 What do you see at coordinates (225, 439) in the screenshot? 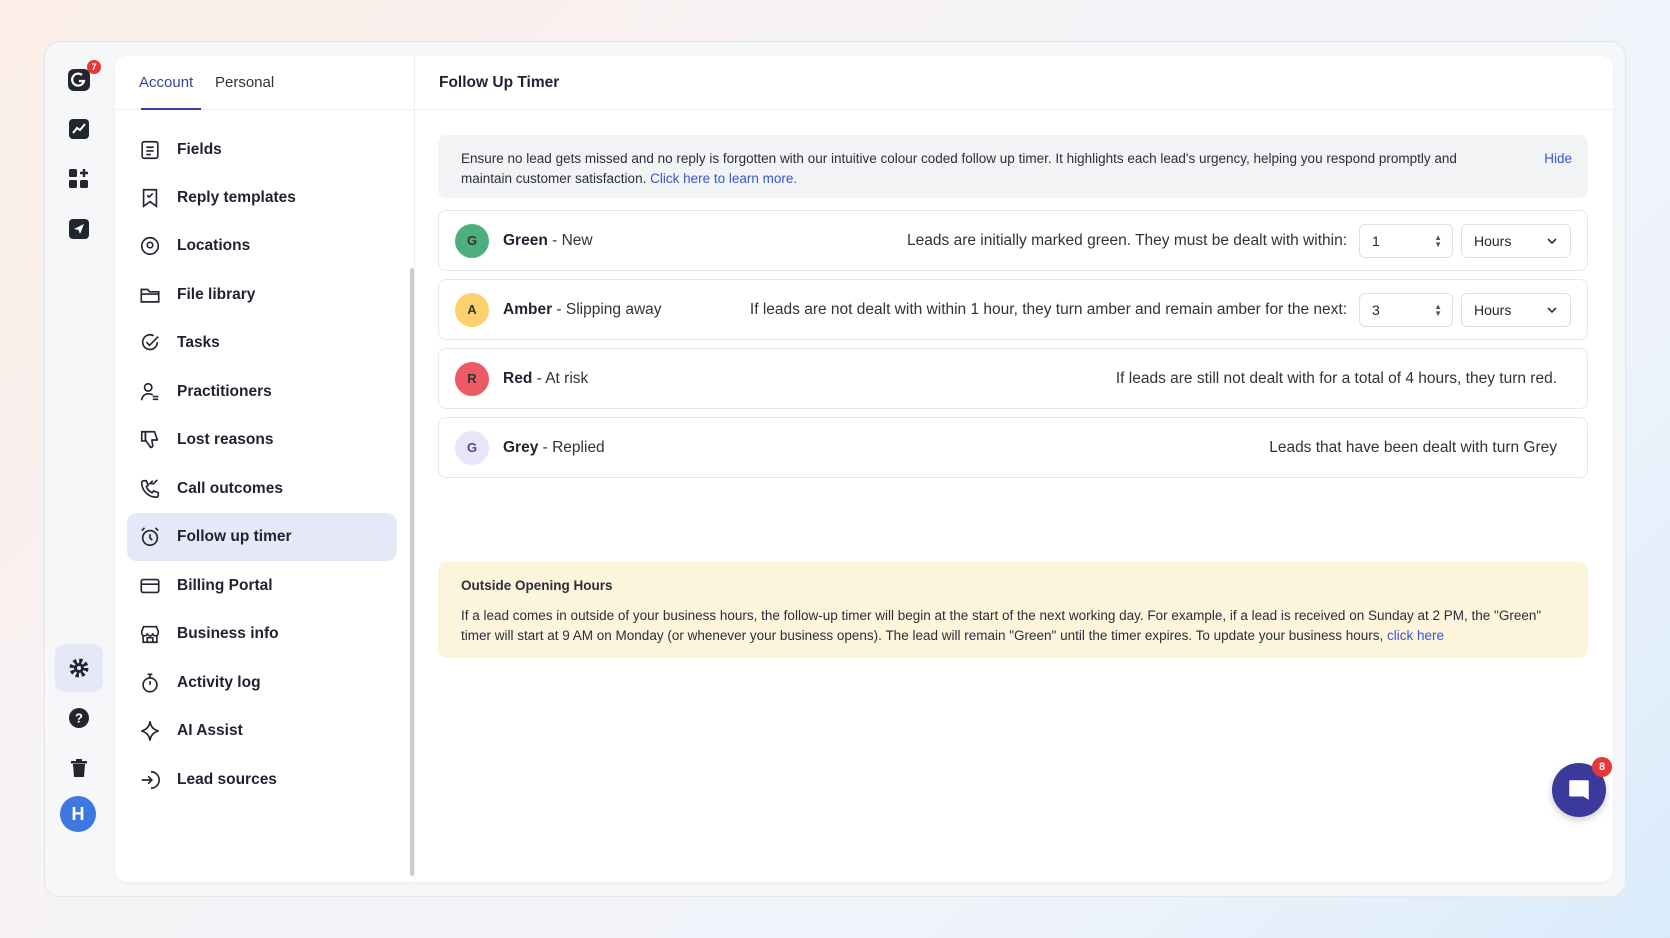
I see `sidebar-item-label: Lost reasons` at bounding box center [225, 439].